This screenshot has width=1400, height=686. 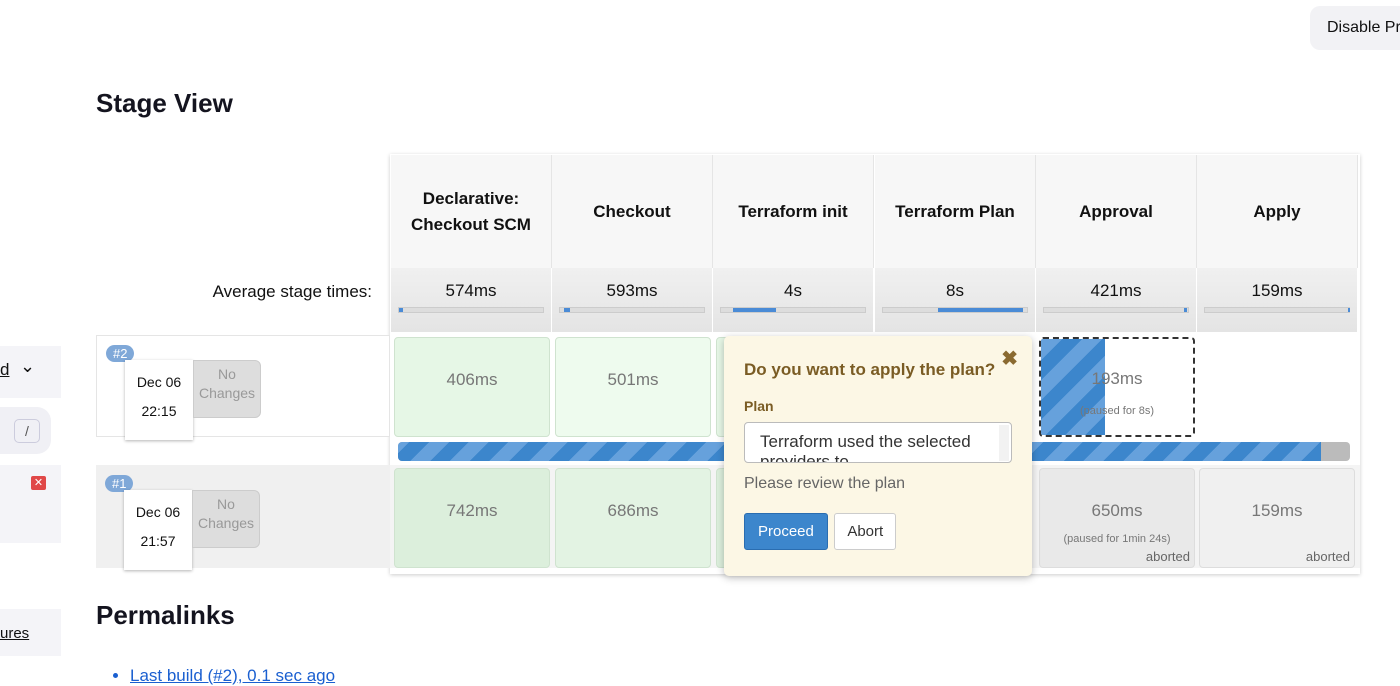 I want to click on plan-text: Terraform used the selected providers to, so click(x=865, y=447).